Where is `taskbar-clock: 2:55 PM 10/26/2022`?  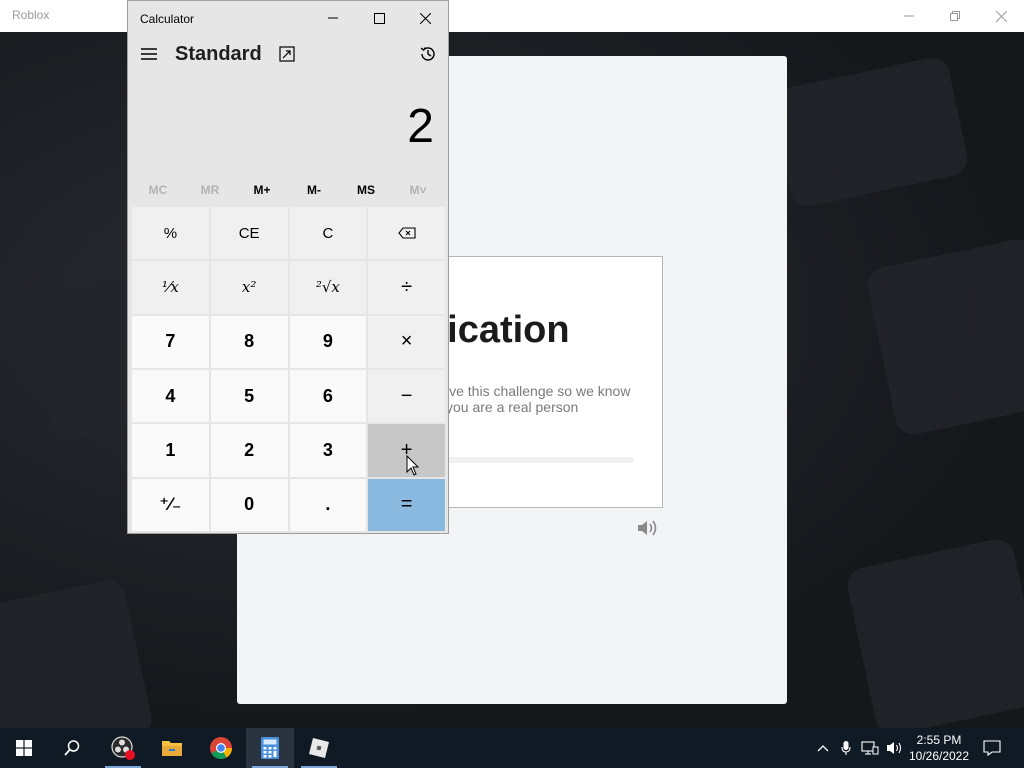 taskbar-clock: 2:55 PM 10/26/2022 is located at coordinates (939, 748).